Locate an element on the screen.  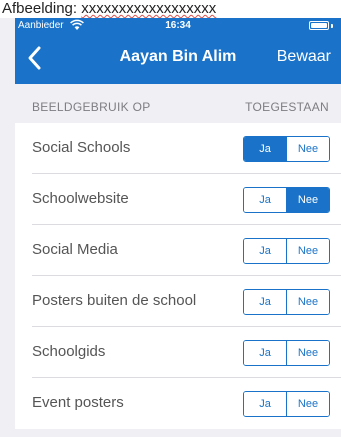
list-item: Social Schools Ja Nee is located at coordinates (178, 148).